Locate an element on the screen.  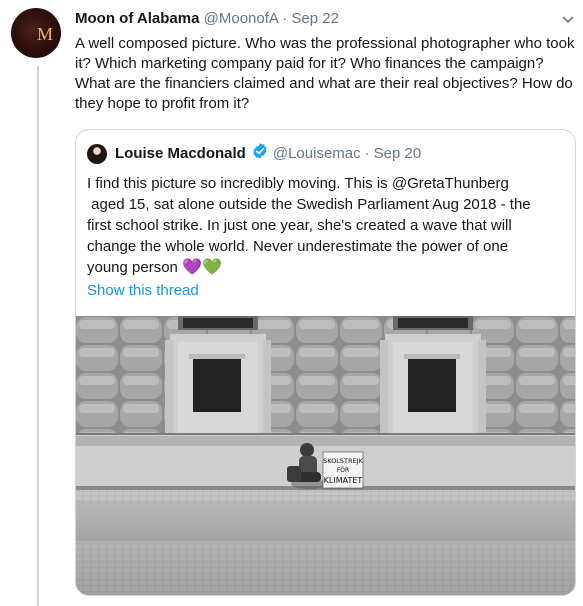
quote-avatar is located at coordinates (97, 154).